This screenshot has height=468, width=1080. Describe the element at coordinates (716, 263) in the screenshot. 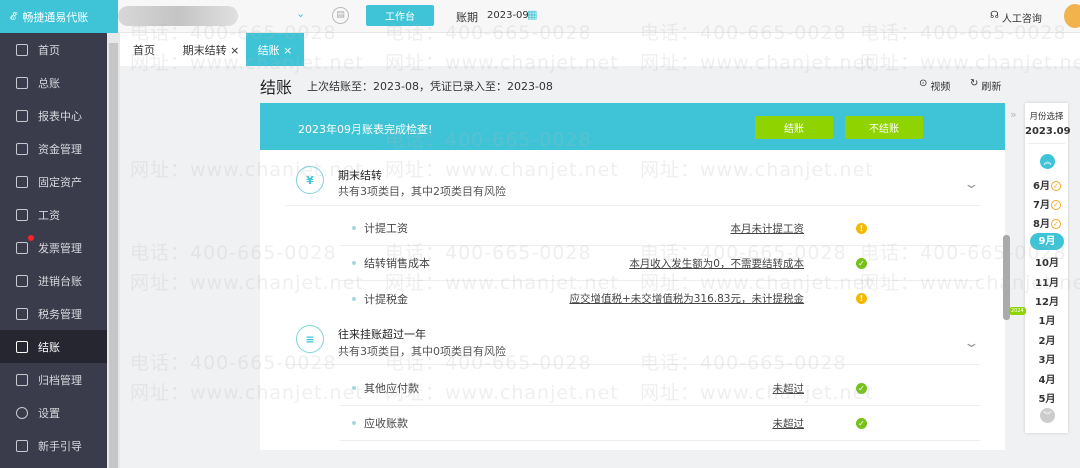

I see `detail-link: 本月收入发生额为0，不需要结转成本` at that location.